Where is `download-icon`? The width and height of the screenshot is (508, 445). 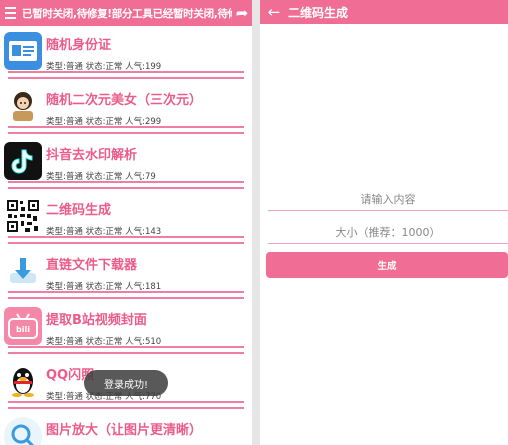
download-icon is located at coordinates (23, 271).